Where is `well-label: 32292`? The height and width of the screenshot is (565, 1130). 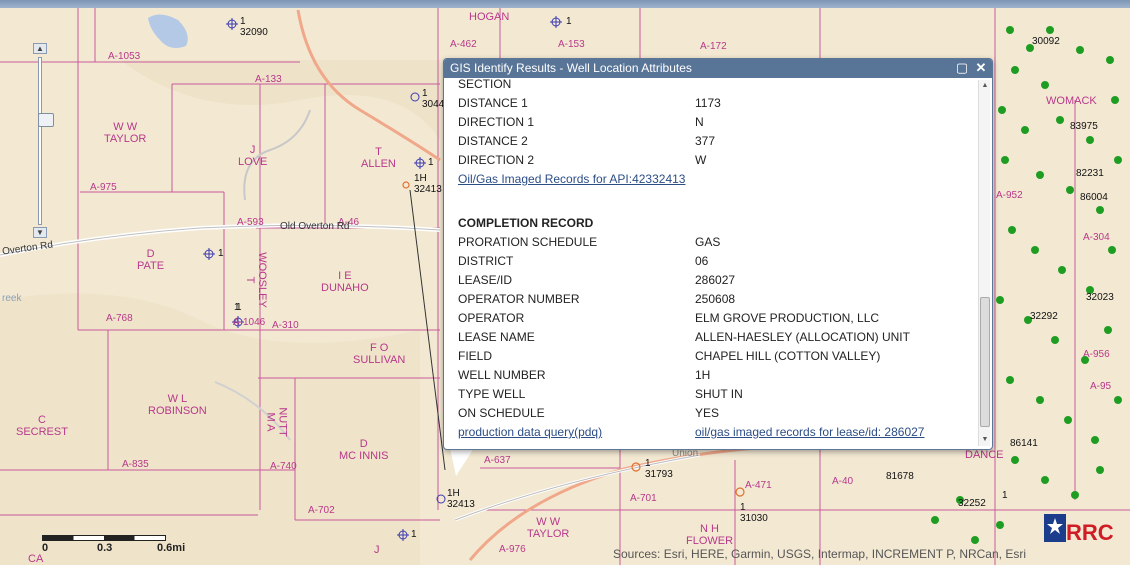
well-label: 32292 is located at coordinates (1044, 316).